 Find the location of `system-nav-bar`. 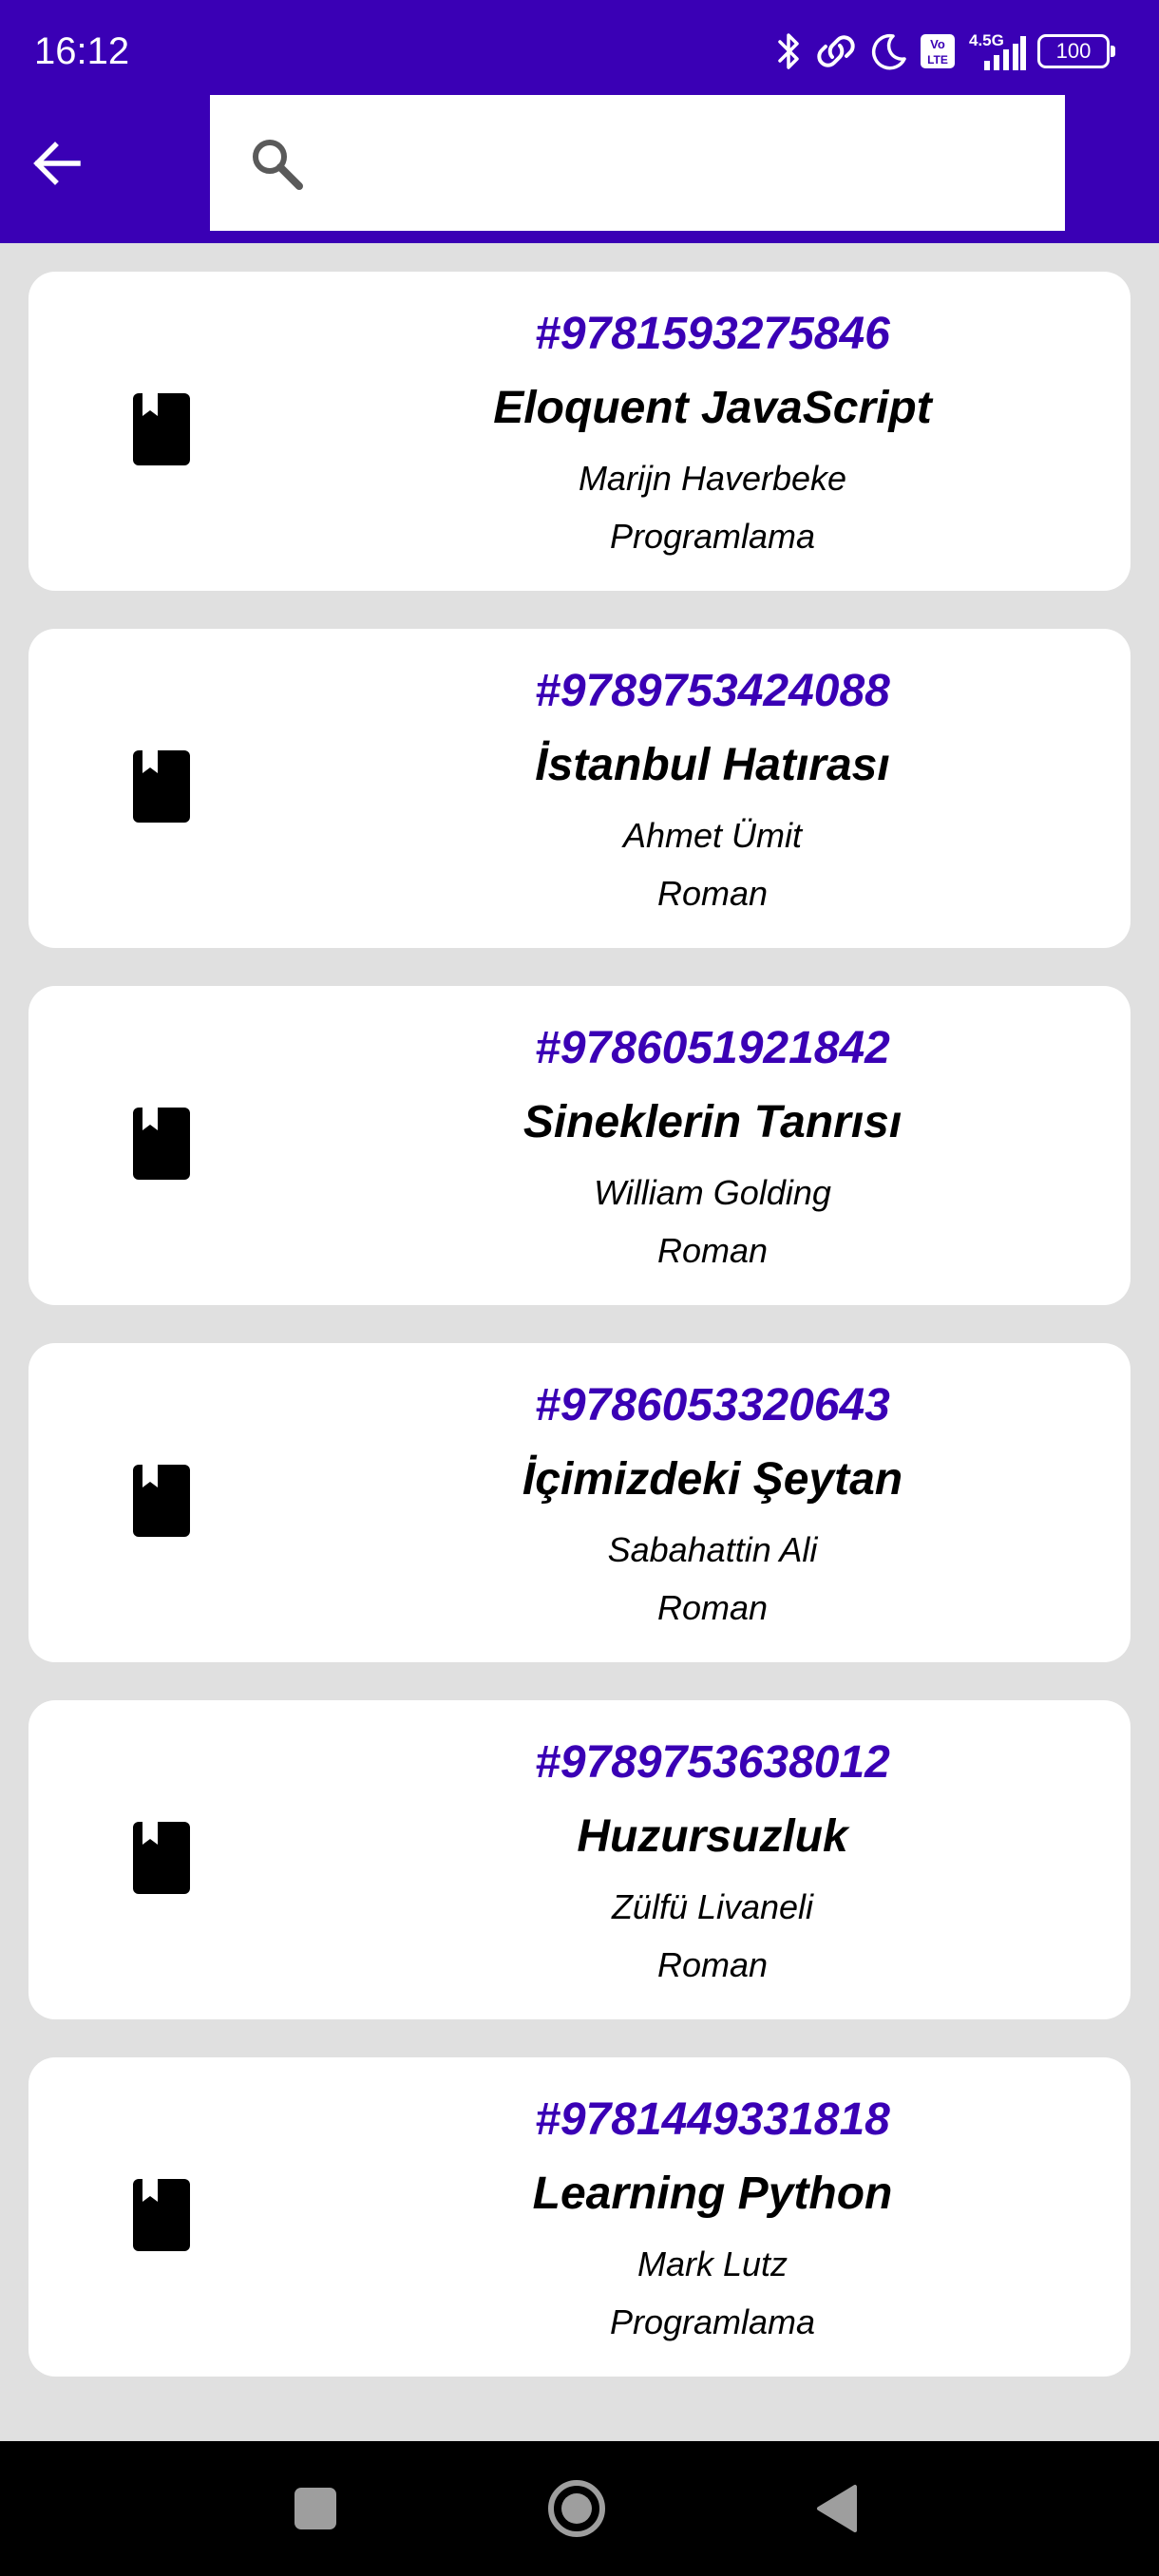

system-nav-bar is located at coordinates (579, 2508).